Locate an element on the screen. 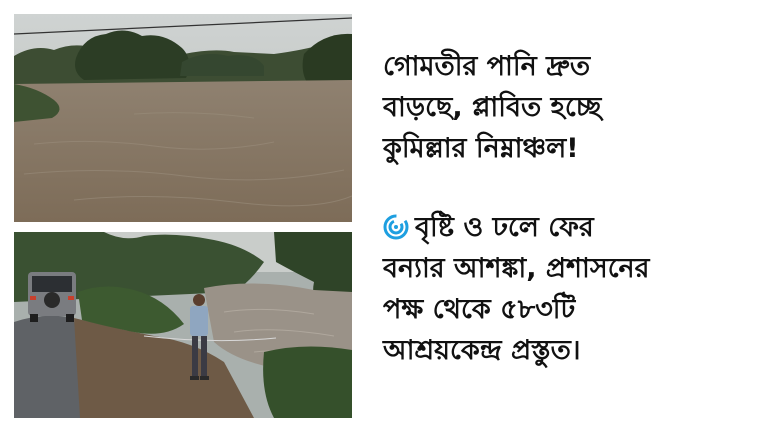 Image resolution: width=768 pixels, height=432 pixels. detail-line-3: পক্ষ থেকে ৫৮৩টি is located at coordinates (479, 309).